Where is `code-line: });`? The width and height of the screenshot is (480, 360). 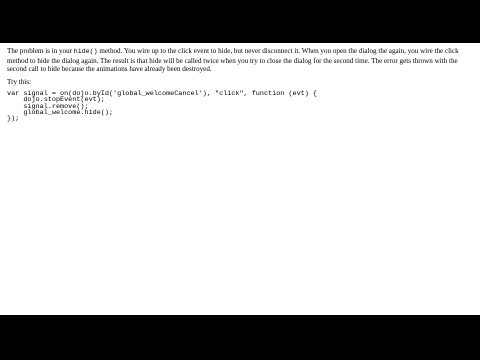 code-line: }); is located at coordinates (13, 118).